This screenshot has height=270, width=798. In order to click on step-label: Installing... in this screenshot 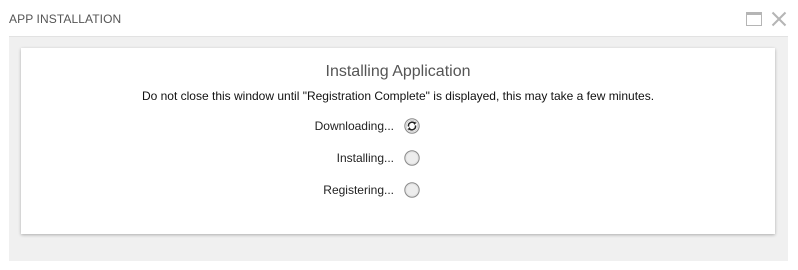, I will do `click(365, 158)`.